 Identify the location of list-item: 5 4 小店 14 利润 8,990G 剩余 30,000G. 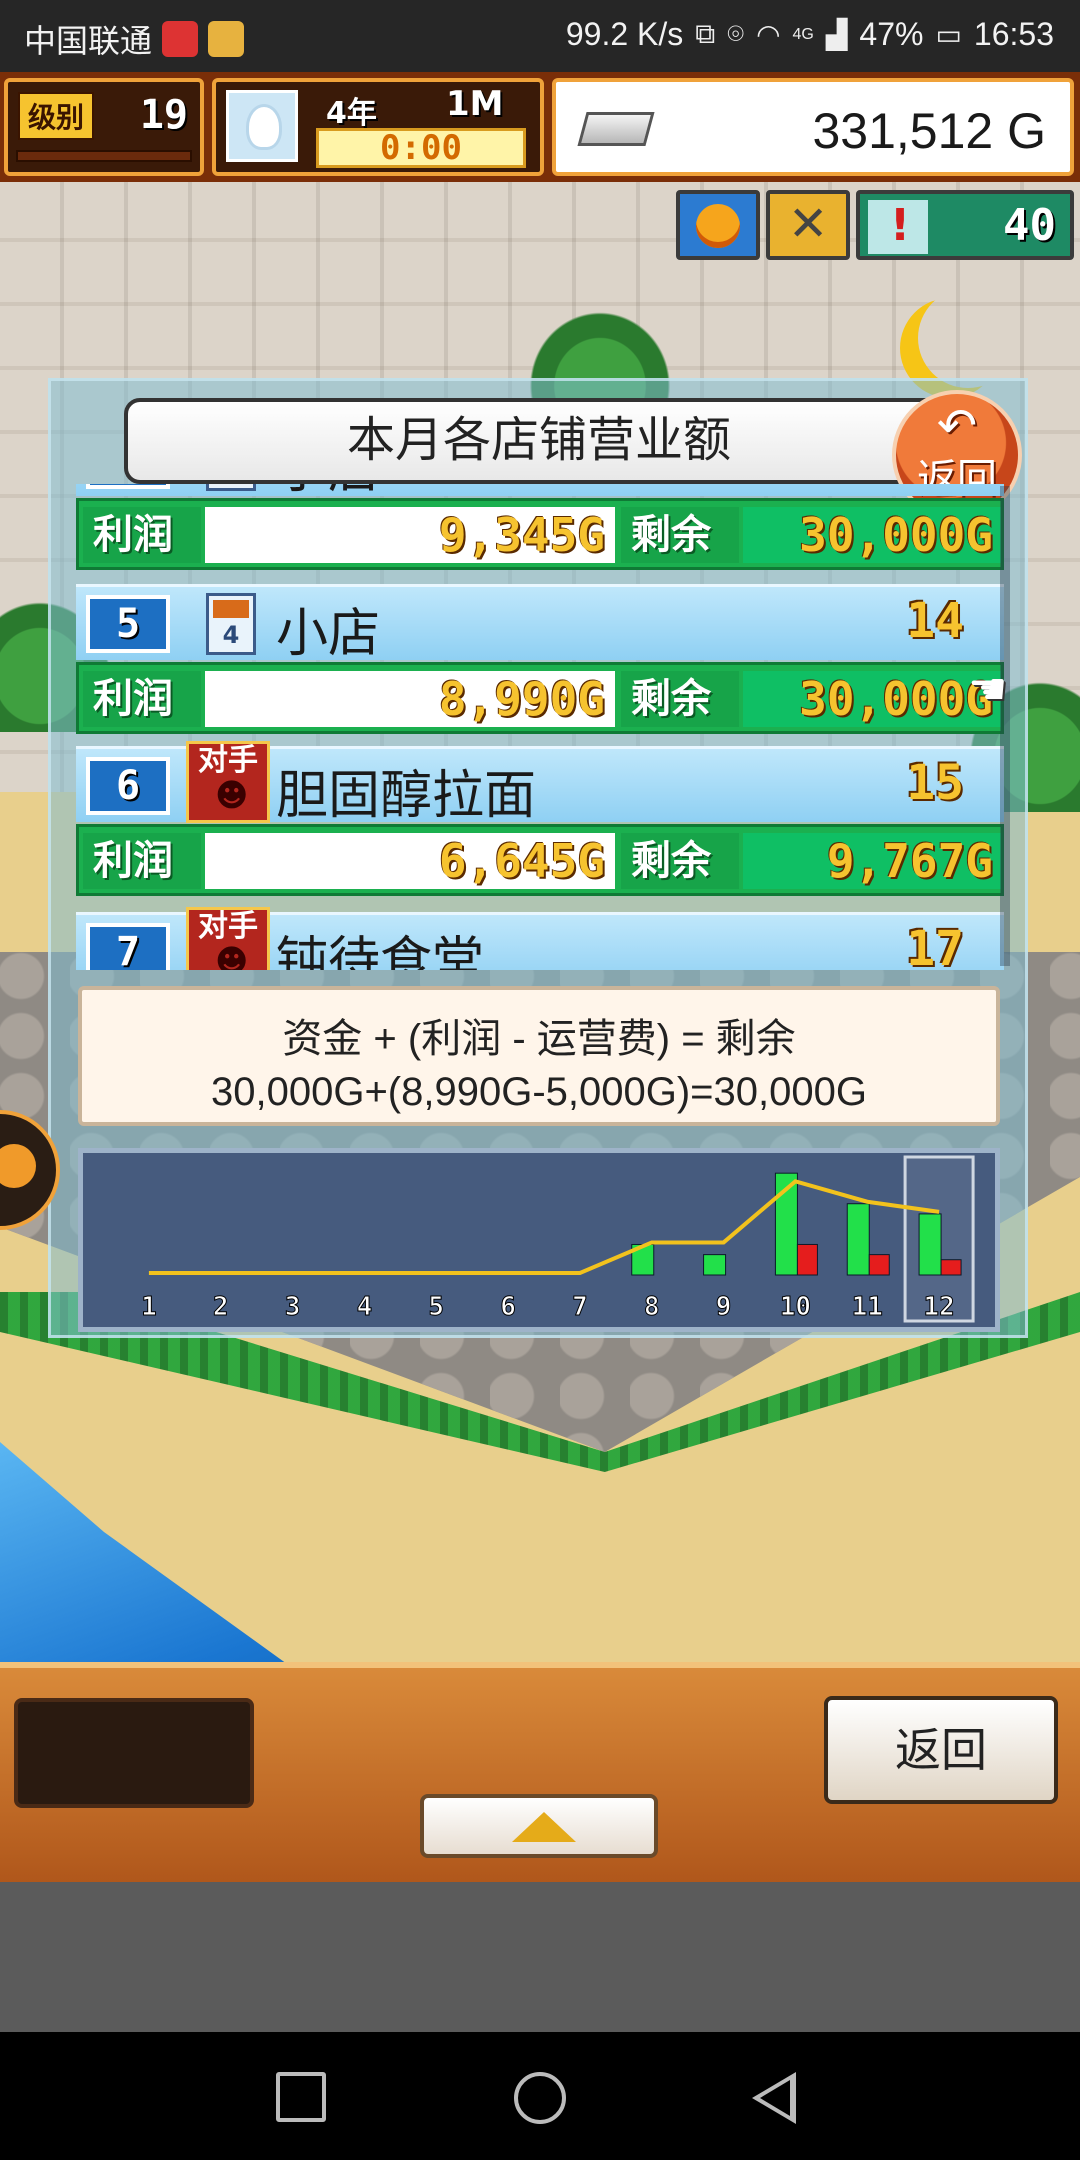
(540, 664).